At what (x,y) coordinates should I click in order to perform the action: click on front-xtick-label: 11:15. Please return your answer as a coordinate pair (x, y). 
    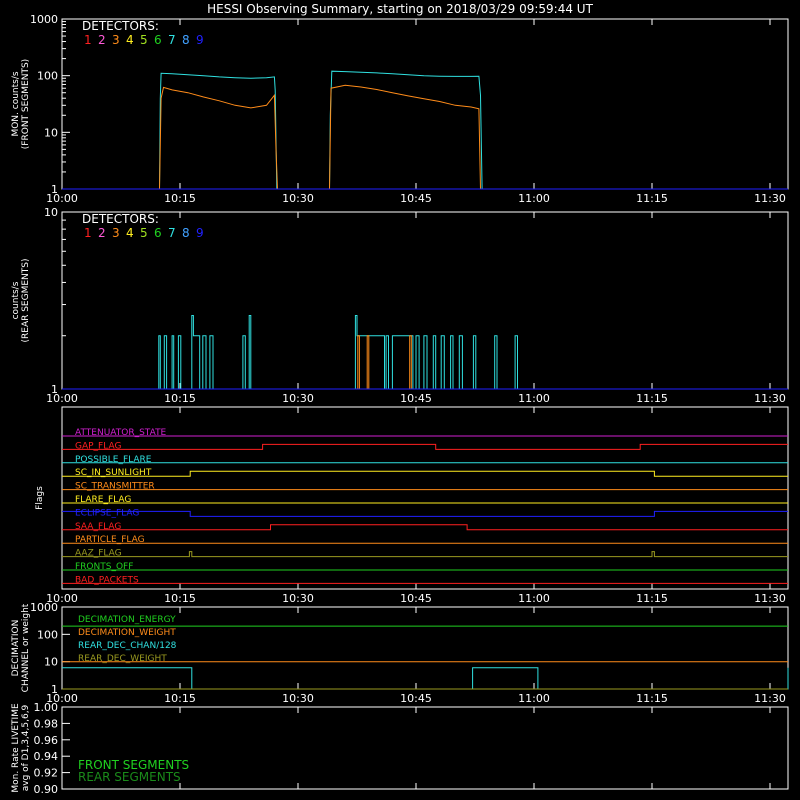
    Looking at the image, I should click on (652, 198).